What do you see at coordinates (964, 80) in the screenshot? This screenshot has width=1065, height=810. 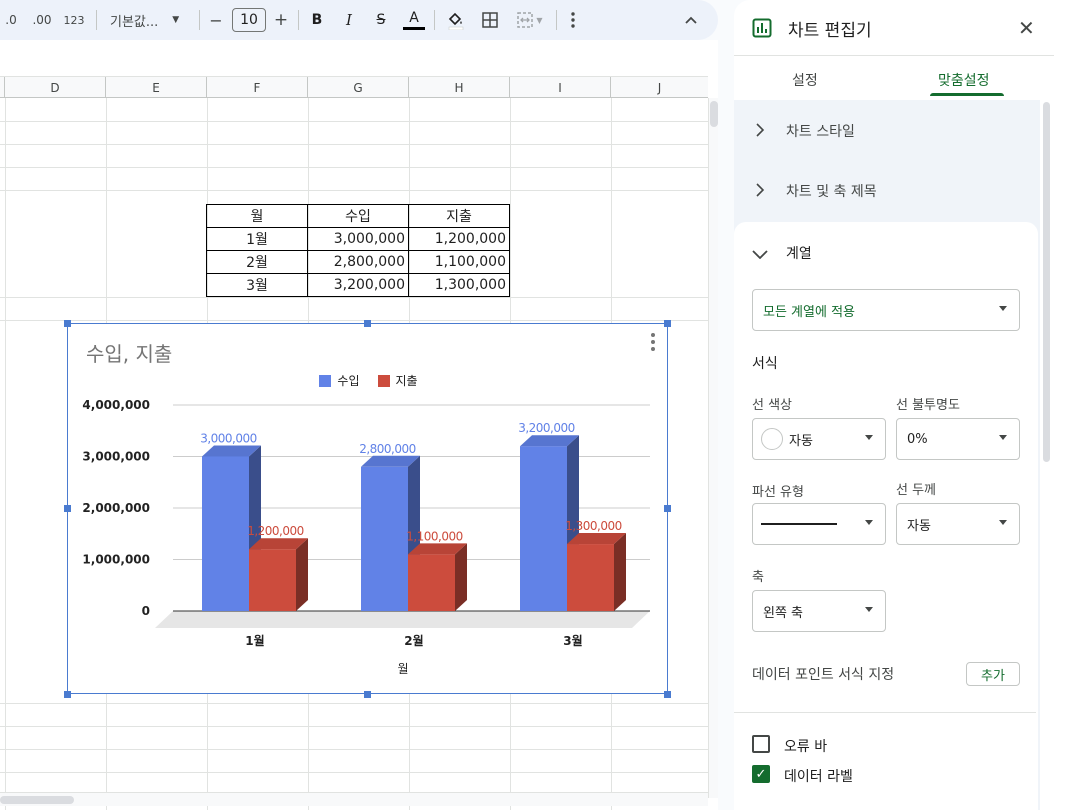 I see `tab-customize: 맞춤설정` at bounding box center [964, 80].